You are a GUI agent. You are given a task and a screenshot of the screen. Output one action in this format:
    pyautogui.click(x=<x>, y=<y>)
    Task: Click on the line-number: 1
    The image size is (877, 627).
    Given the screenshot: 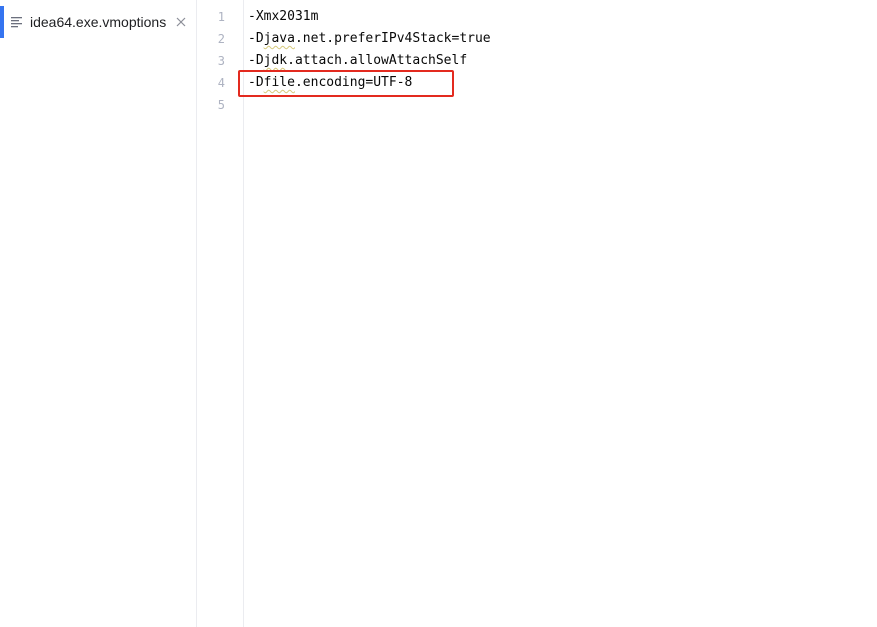 What is the action you would take?
    pyautogui.click(x=221, y=17)
    